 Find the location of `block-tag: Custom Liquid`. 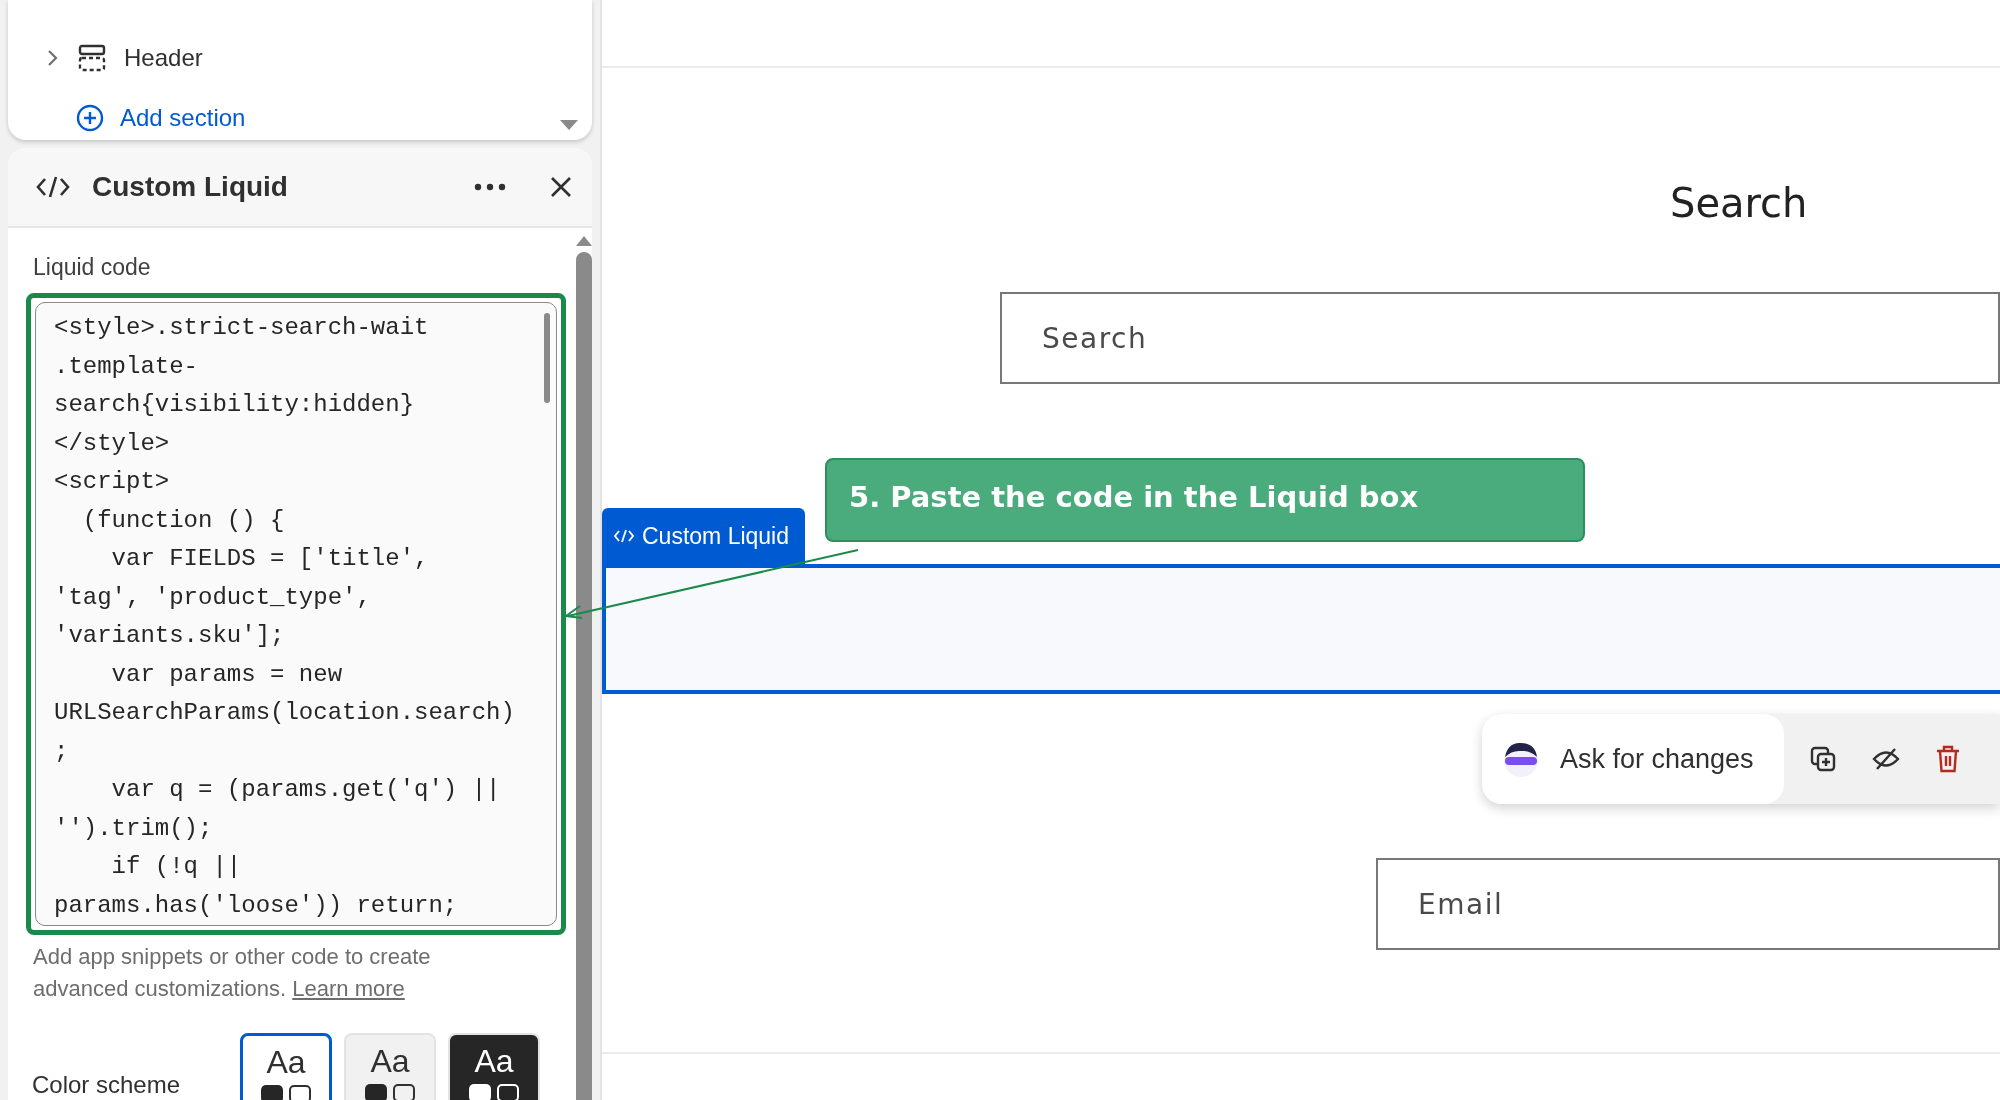

block-tag: Custom Liquid is located at coordinates (704, 536).